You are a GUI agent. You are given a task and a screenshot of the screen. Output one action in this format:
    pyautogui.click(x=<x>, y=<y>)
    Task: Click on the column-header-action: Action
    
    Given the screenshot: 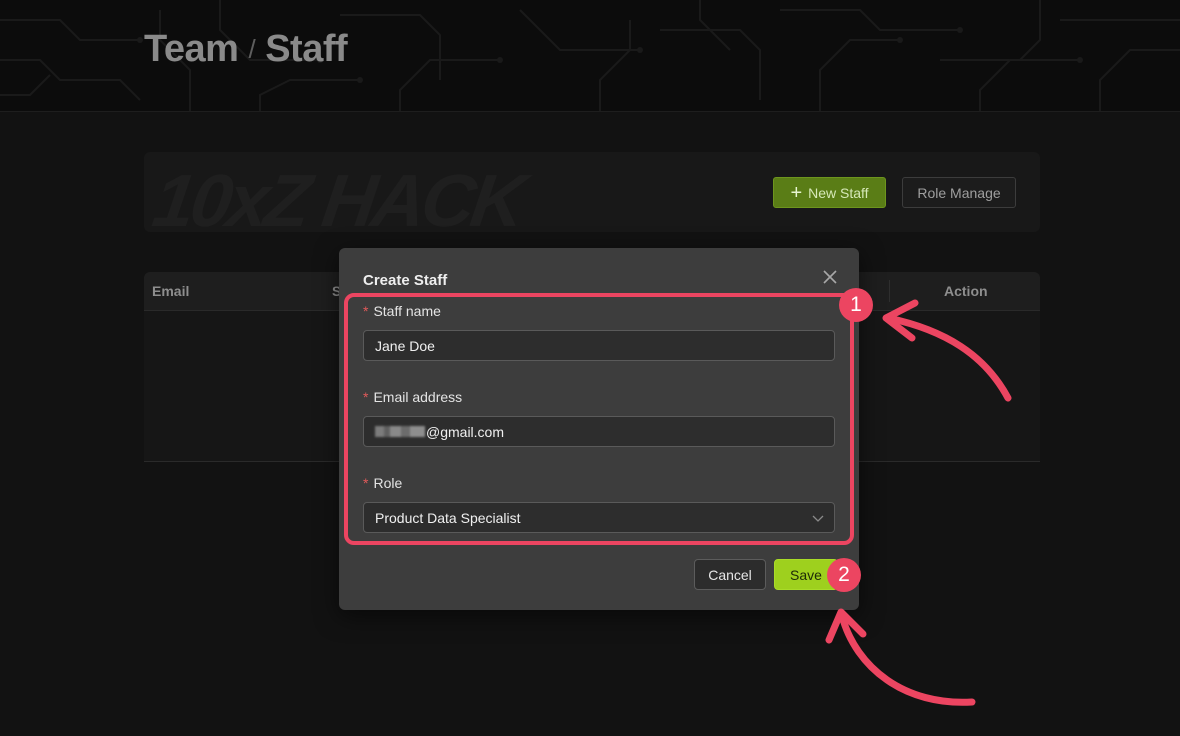 What is the action you would take?
    pyautogui.click(x=966, y=291)
    